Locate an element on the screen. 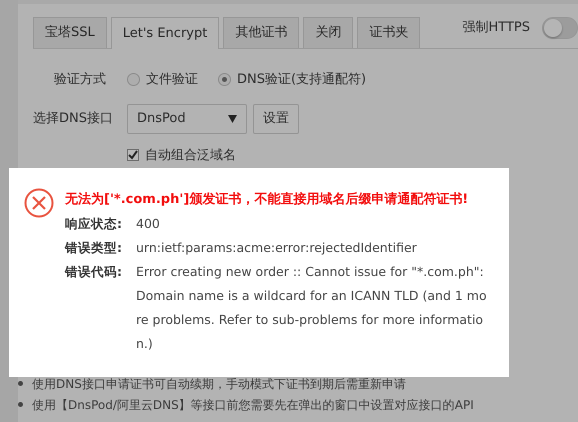  force-https-label: 强制HTTPS is located at coordinates (496, 28).